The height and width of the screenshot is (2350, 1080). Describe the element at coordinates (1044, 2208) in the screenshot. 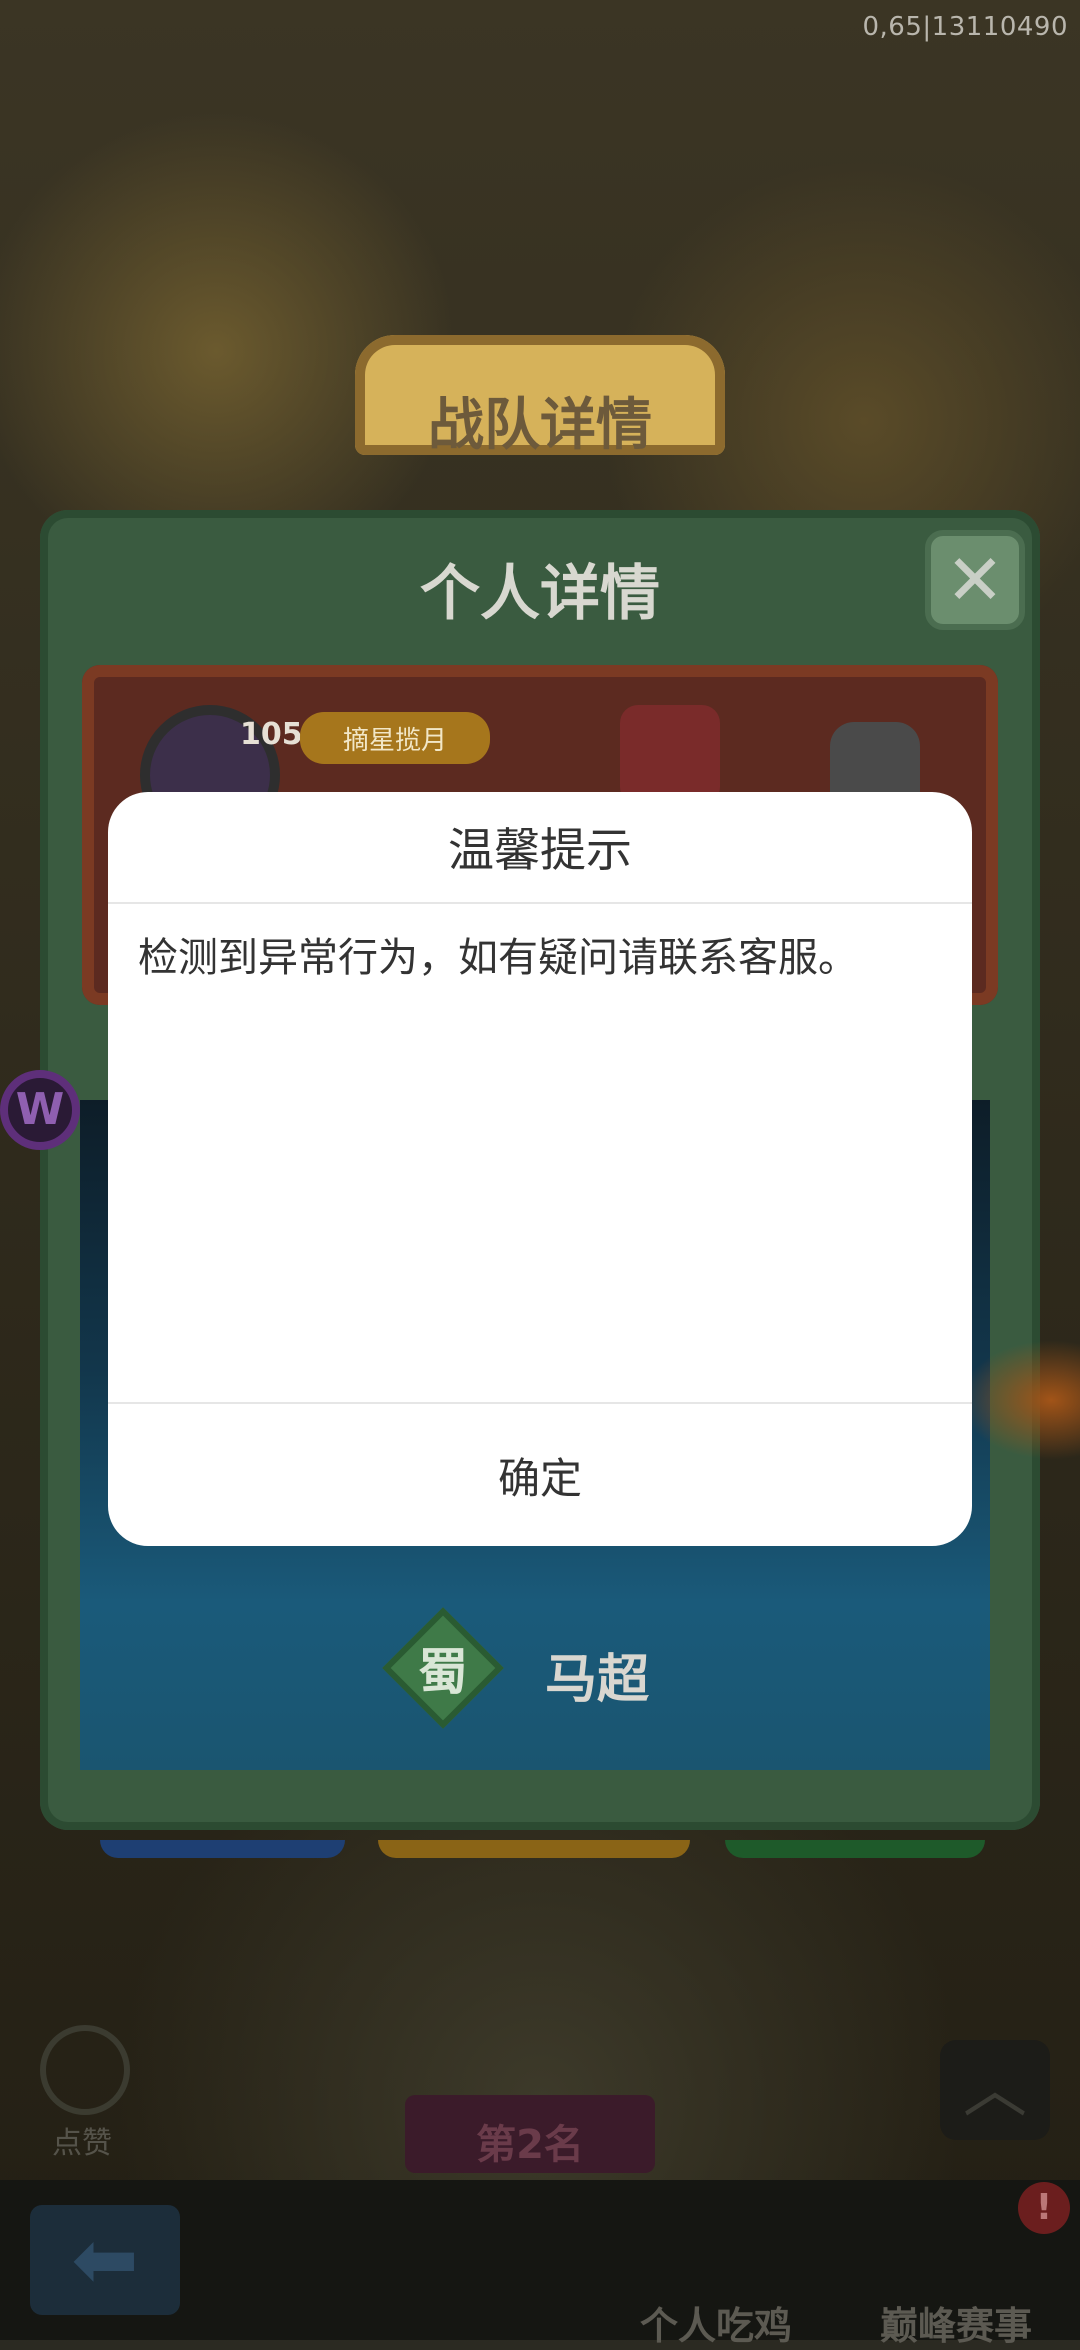

I see `notification-badge: !` at that location.